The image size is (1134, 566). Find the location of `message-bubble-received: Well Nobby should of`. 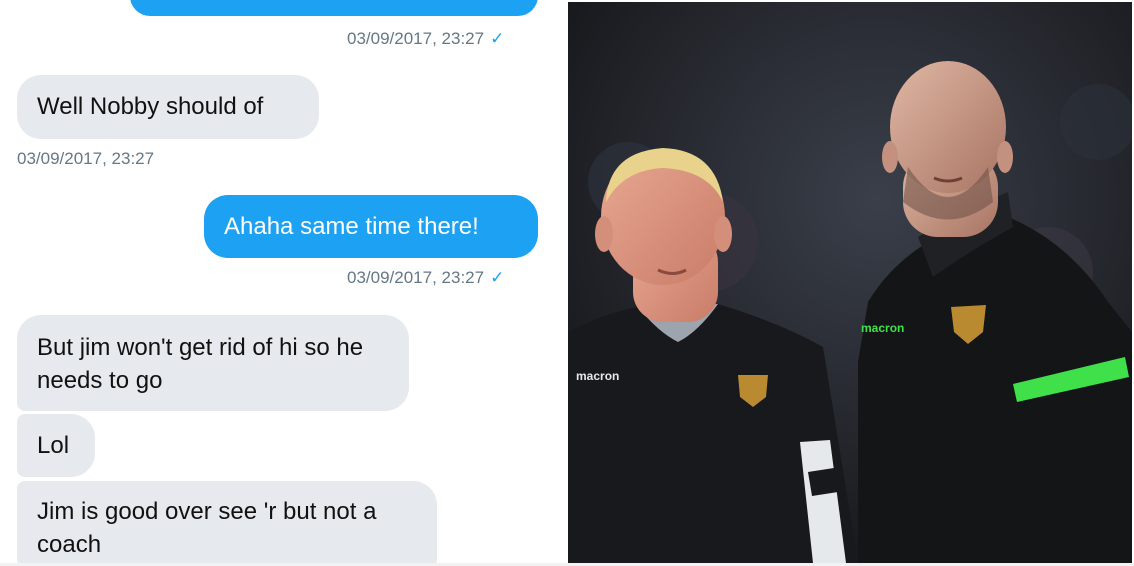

message-bubble-received: Well Nobby should of is located at coordinates (168, 107).